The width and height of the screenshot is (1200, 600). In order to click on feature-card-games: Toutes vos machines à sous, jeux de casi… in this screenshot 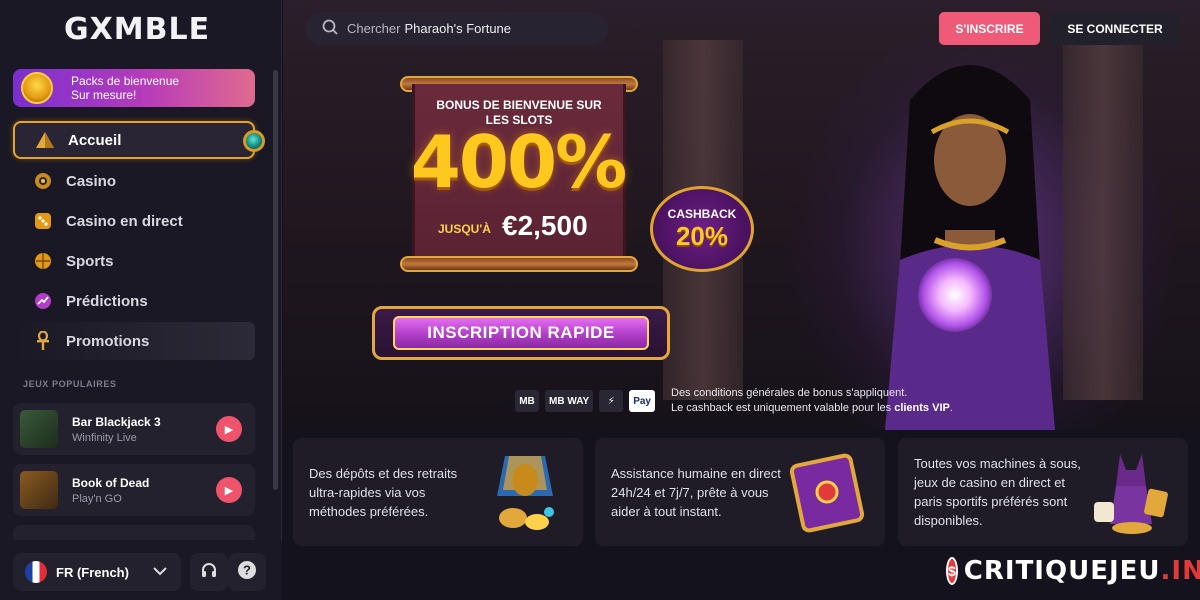, I will do `click(1043, 492)`.